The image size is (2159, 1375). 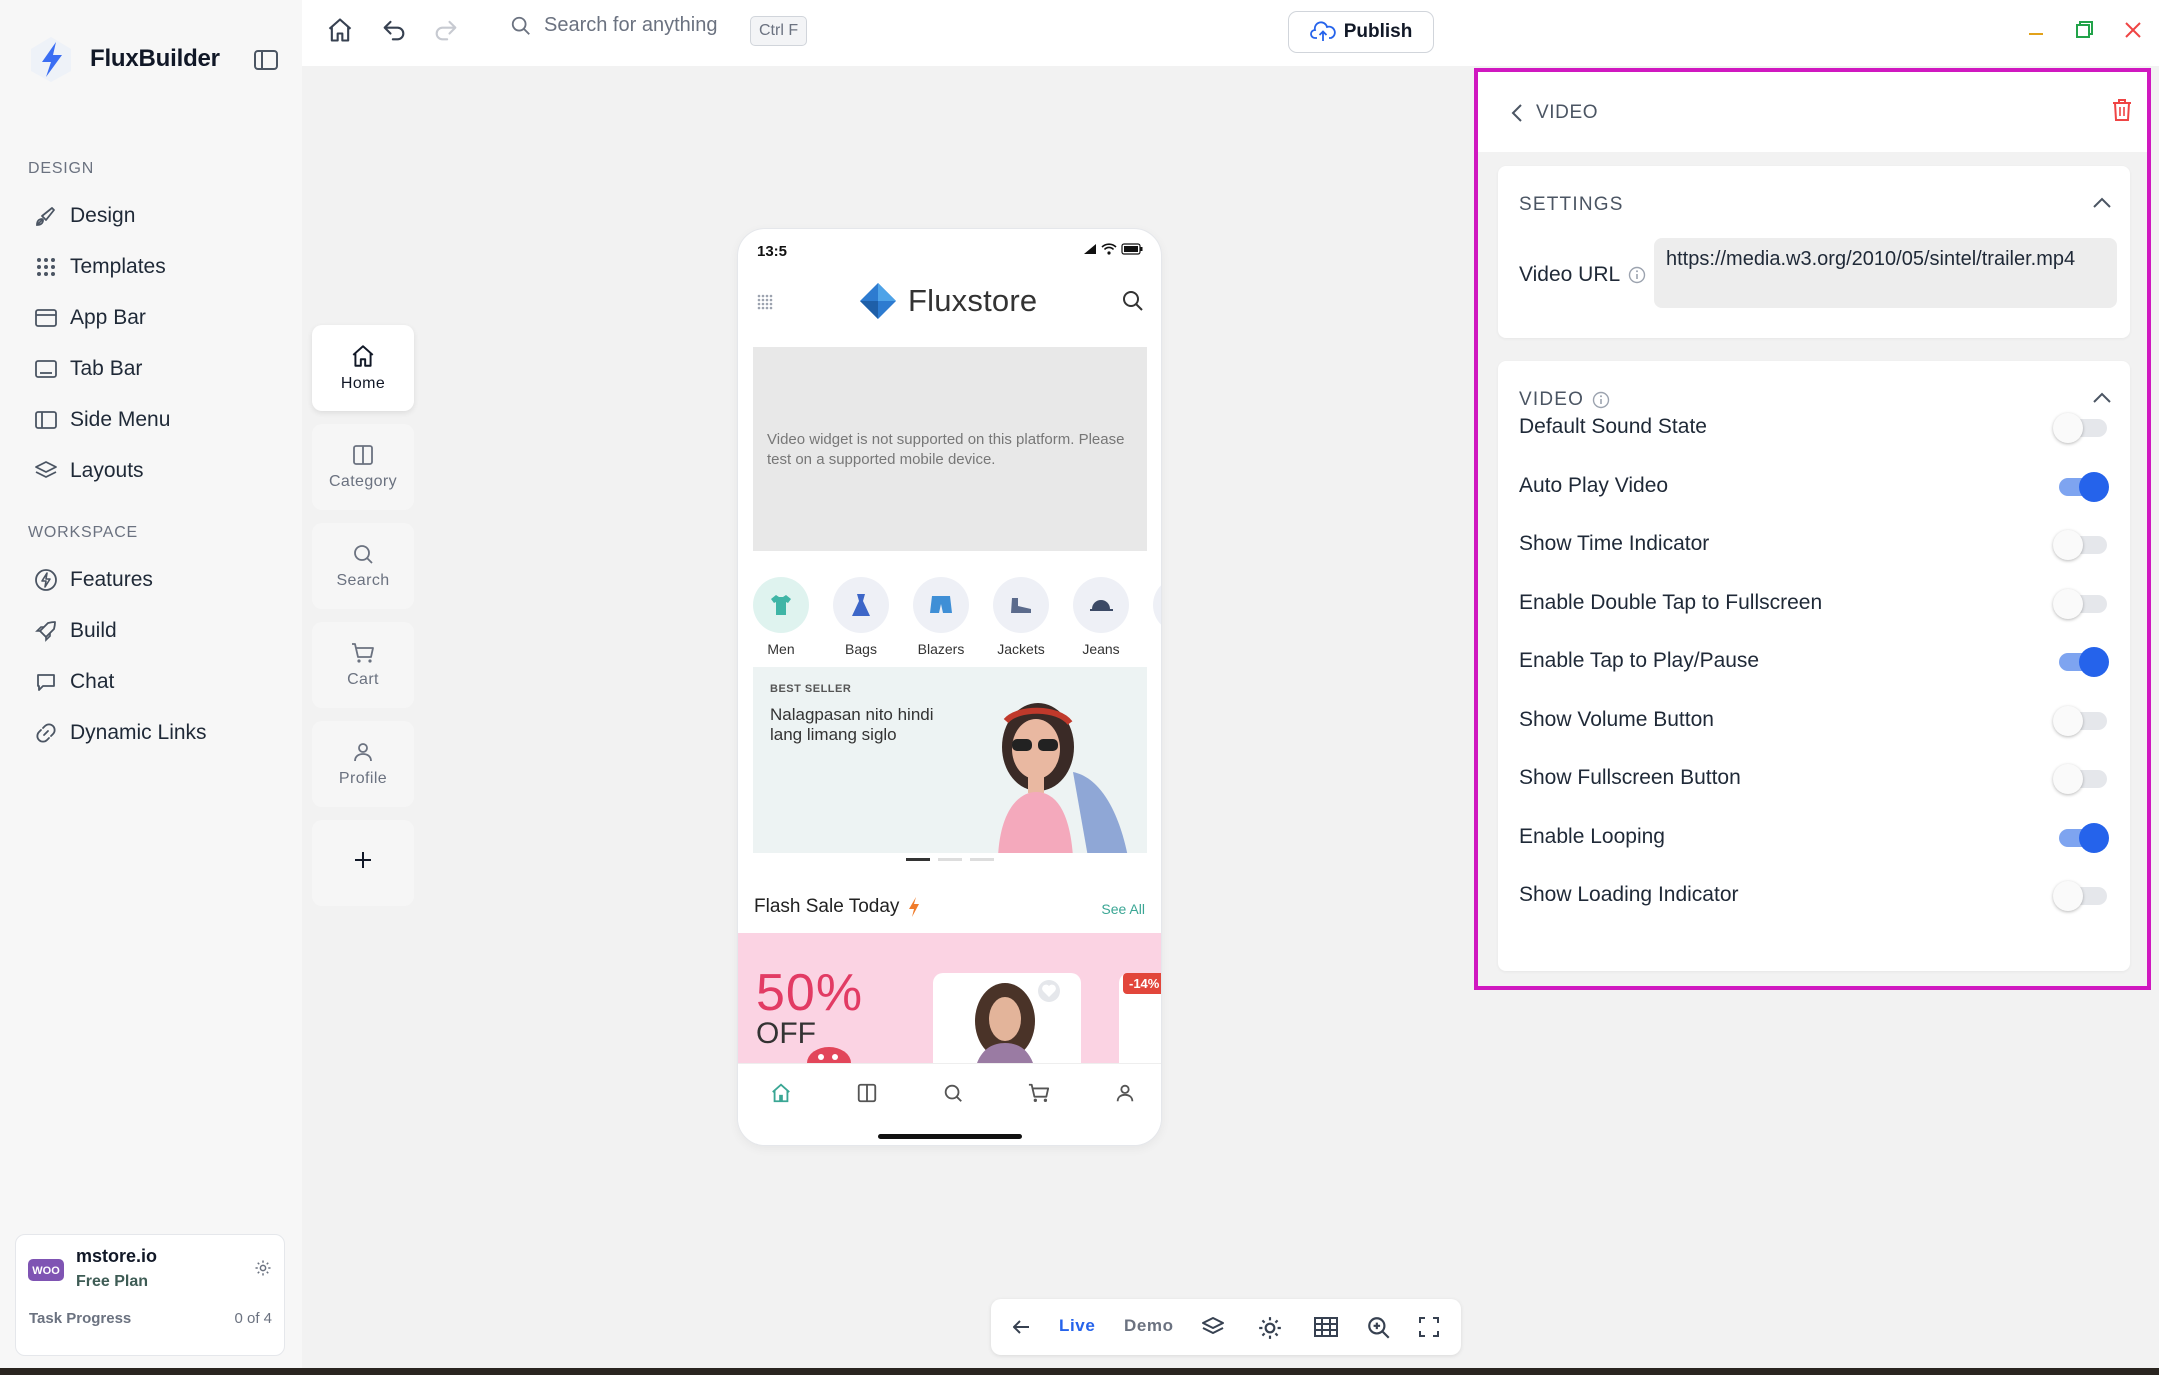 I want to click on home-icon, so click(x=340, y=30).